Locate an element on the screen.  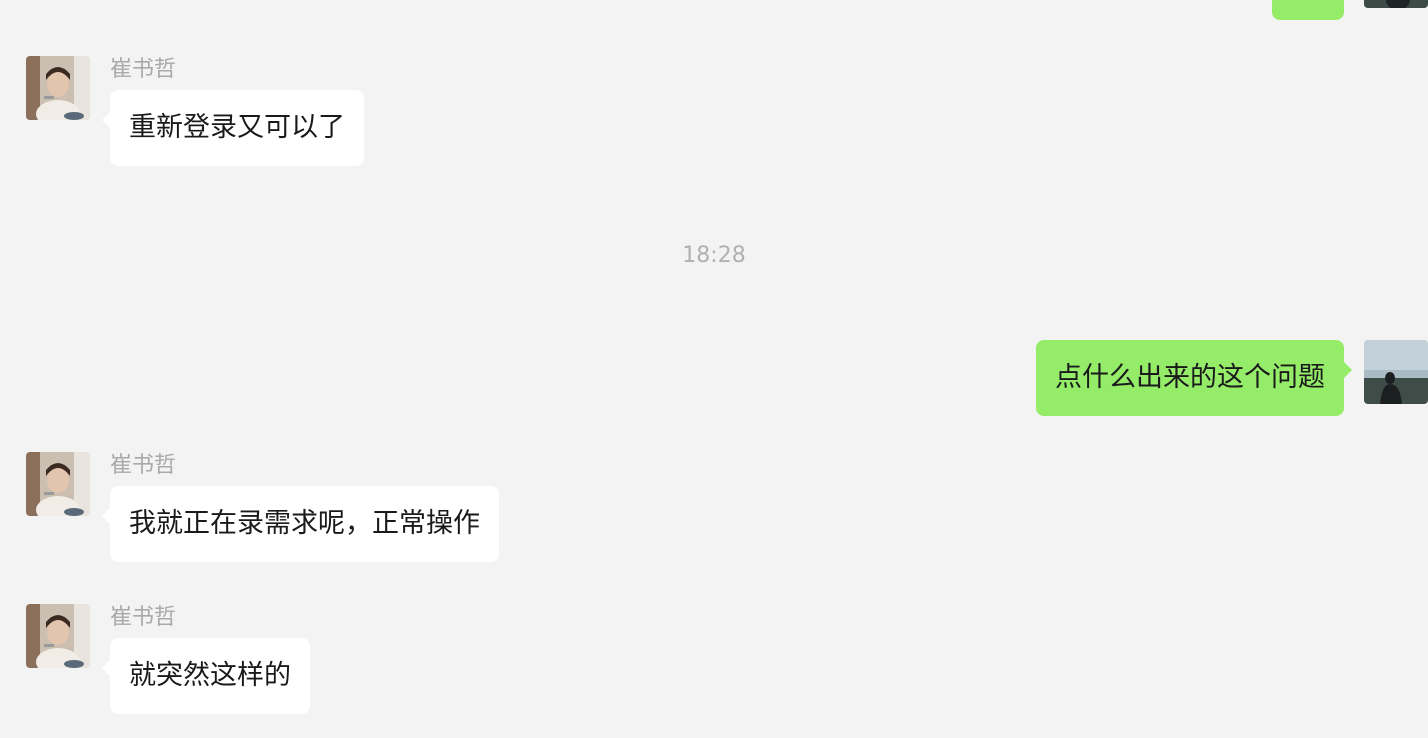
message-bubble: 就突然这样的 is located at coordinates (206, 676).